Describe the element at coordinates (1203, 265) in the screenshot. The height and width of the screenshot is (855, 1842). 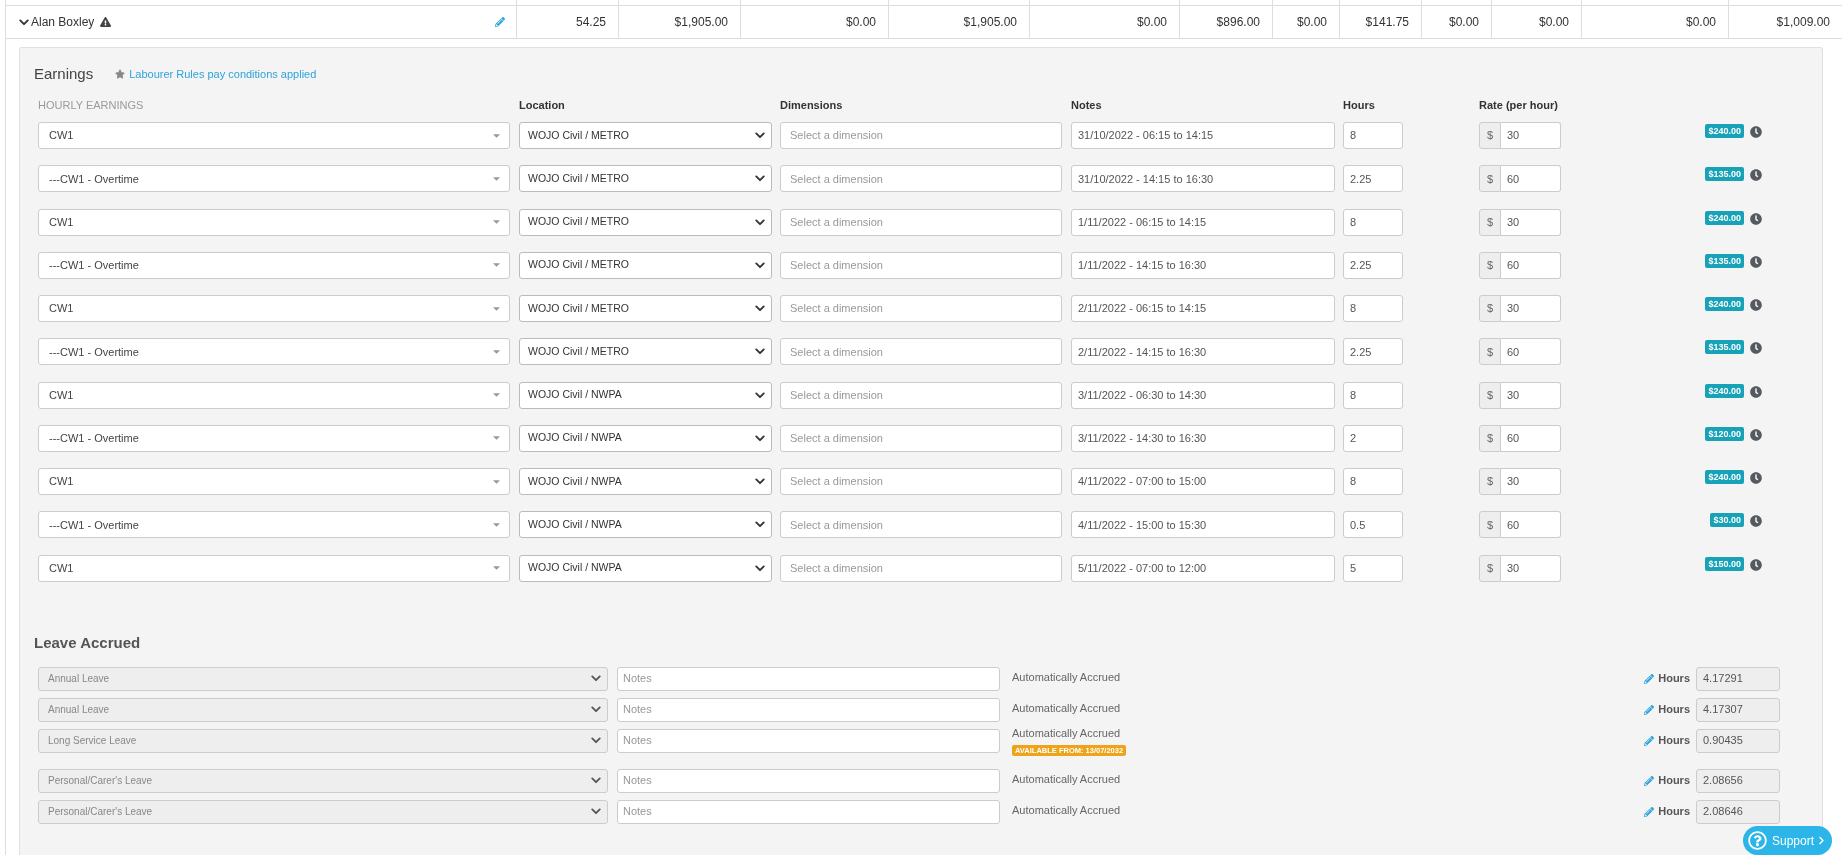
I see `notes-field: 1/11/2022 - 14:15 to 16:30` at that location.